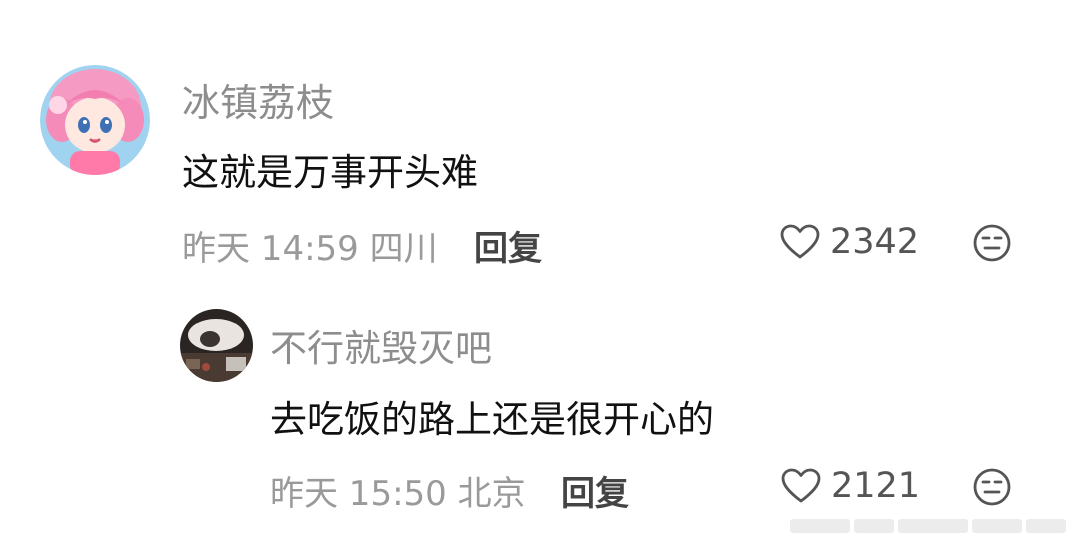 Image resolution: width=1077 pixels, height=554 pixels. What do you see at coordinates (398, 494) in the screenshot?
I see `comment-meta: 昨天 15:50 北京` at bounding box center [398, 494].